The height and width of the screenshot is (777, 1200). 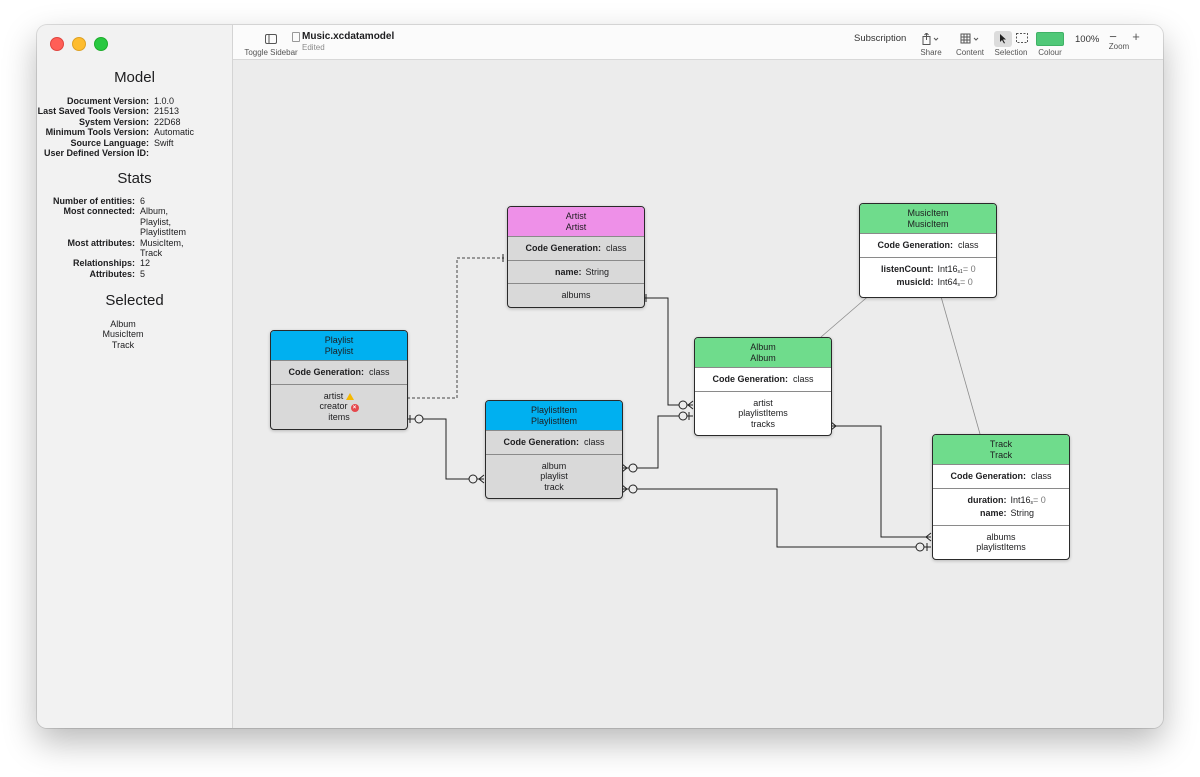 I want to click on zoom-window-button, so click(x=101, y=44).